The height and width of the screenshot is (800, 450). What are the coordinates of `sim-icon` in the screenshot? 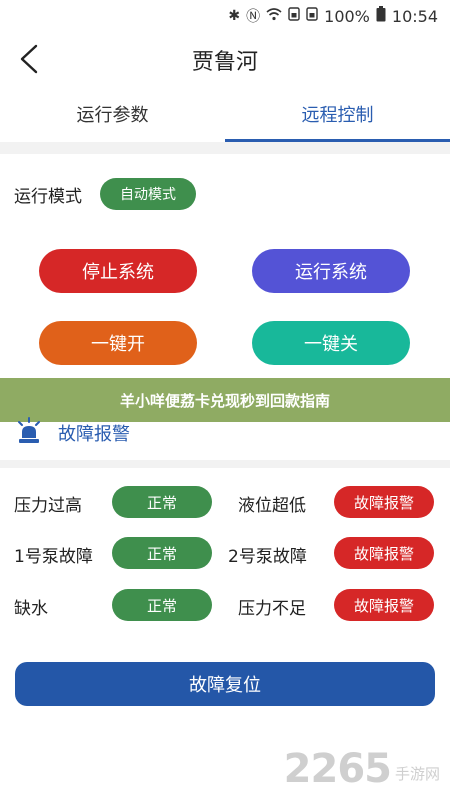 It's located at (294, 16).